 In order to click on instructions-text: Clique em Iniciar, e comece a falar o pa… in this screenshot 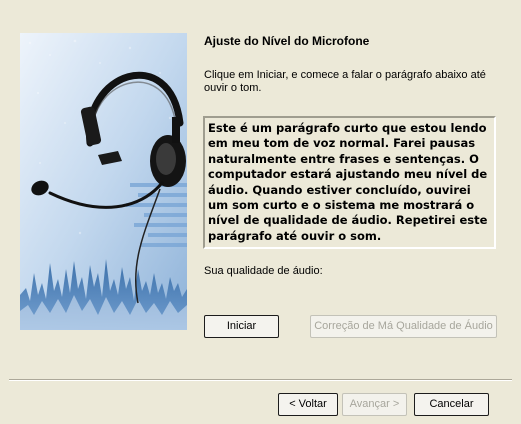, I will do `click(345, 81)`.